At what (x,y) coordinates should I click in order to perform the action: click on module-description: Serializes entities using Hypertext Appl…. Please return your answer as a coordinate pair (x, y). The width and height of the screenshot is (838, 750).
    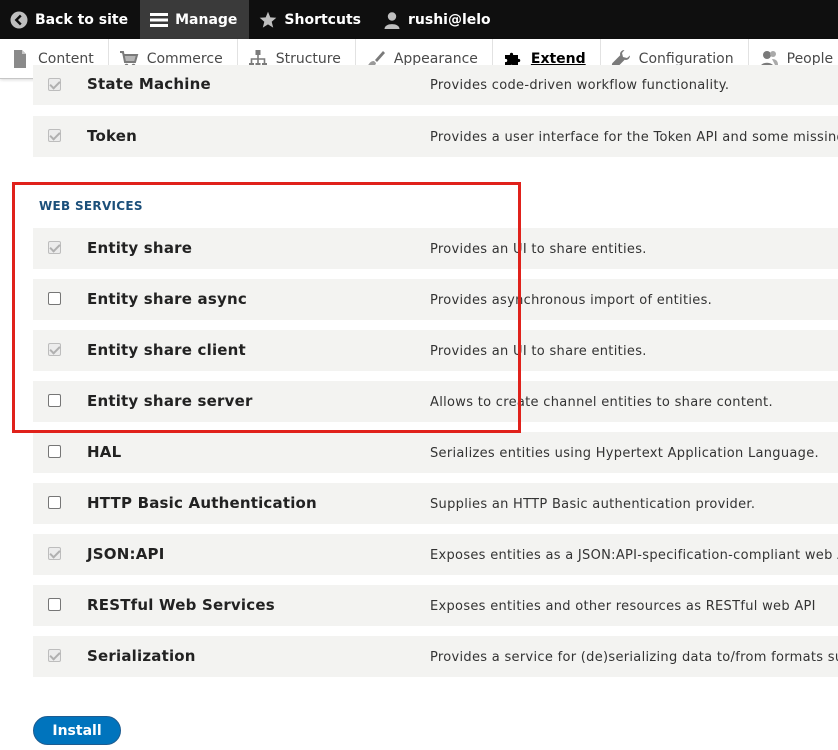
    Looking at the image, I should click on (624, 453).